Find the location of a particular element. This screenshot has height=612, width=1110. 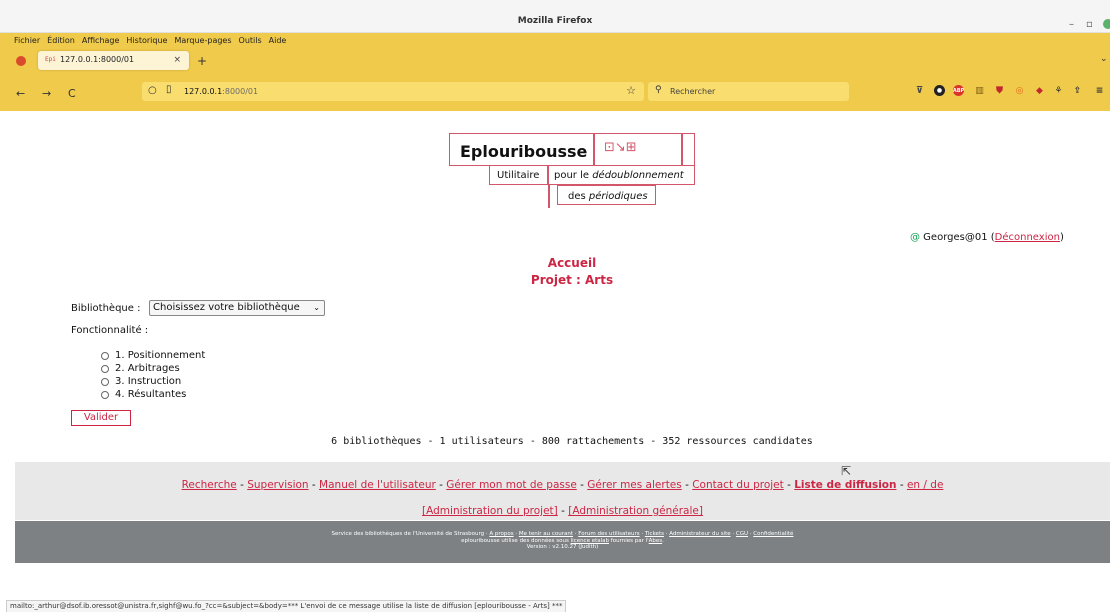

footer-admin-link: Administrateur du site is located at coordinates (699, 534).